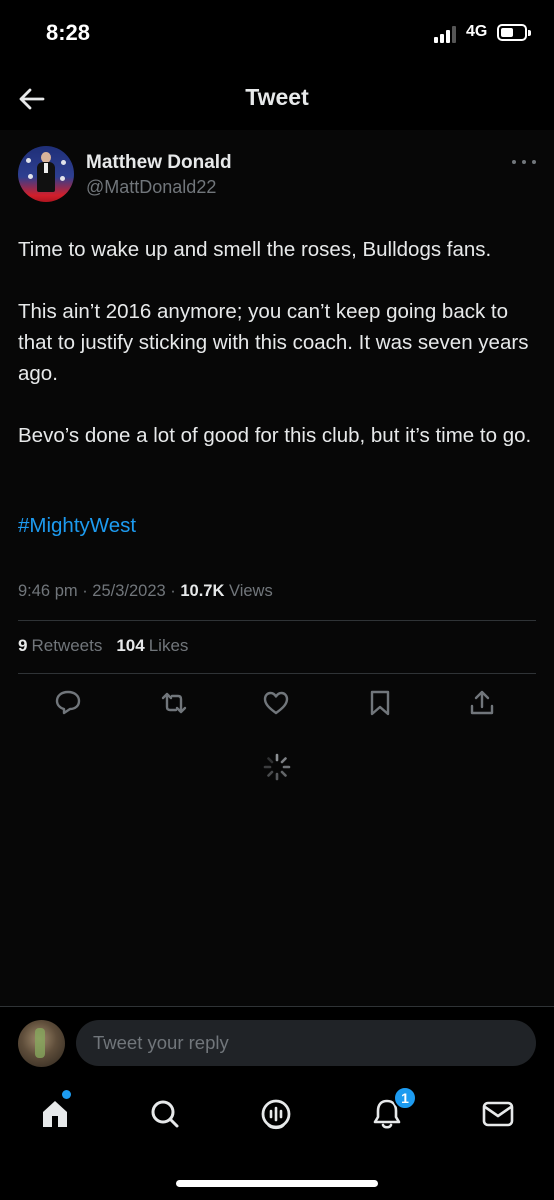 This screenshot has height=1200, width=554. I want to click on tweet-date: 25/3/2023, so click(129, 591).